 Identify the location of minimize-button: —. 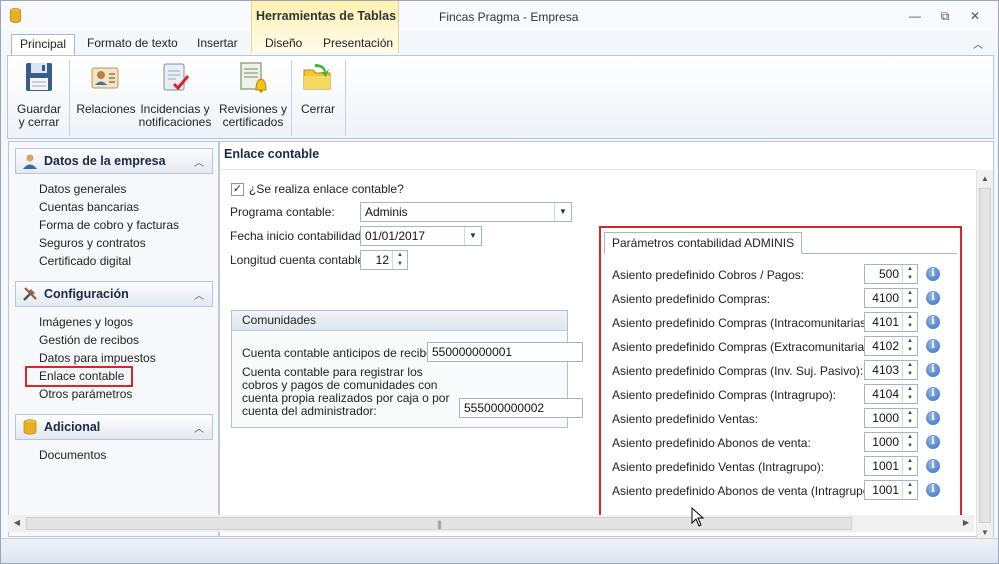
(915, 16).